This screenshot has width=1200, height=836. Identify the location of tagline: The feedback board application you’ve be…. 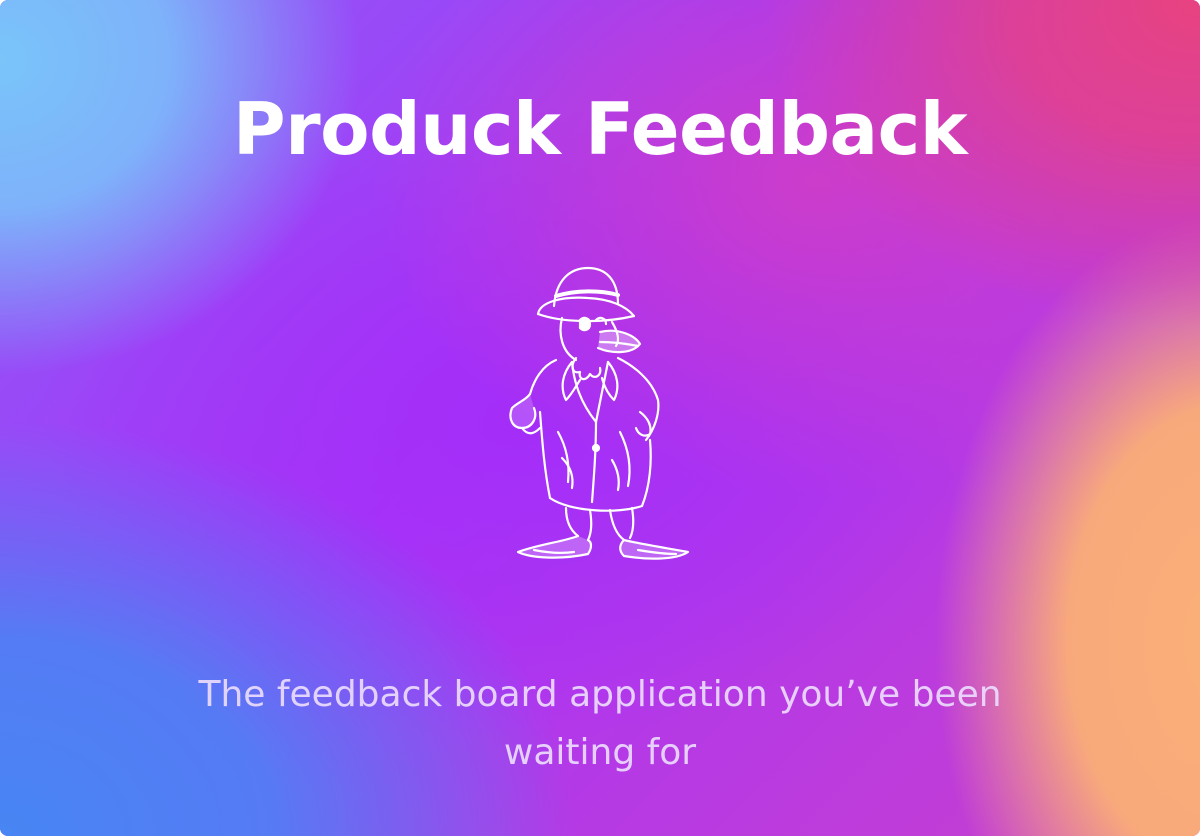
(600, 723).